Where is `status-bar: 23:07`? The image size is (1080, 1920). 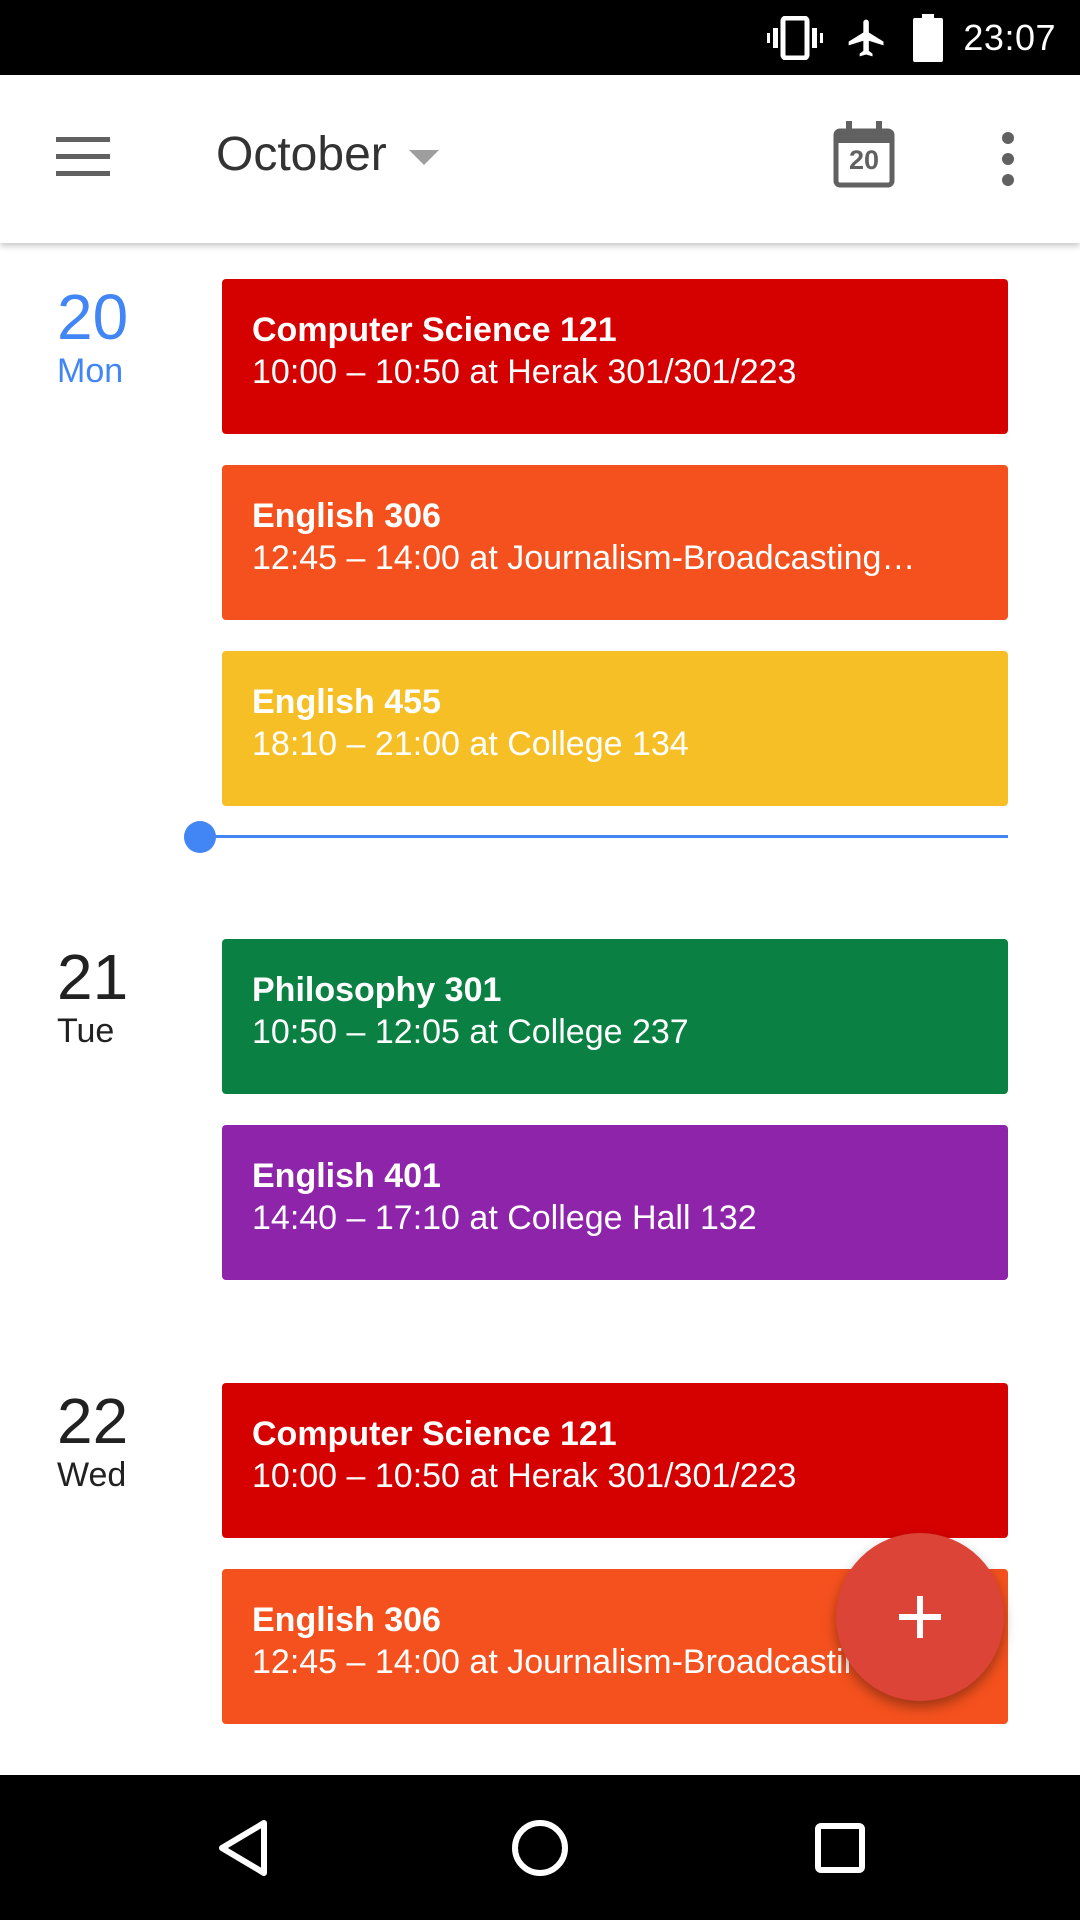 status-bar: 23:07 is located at coordinates (540, 37).